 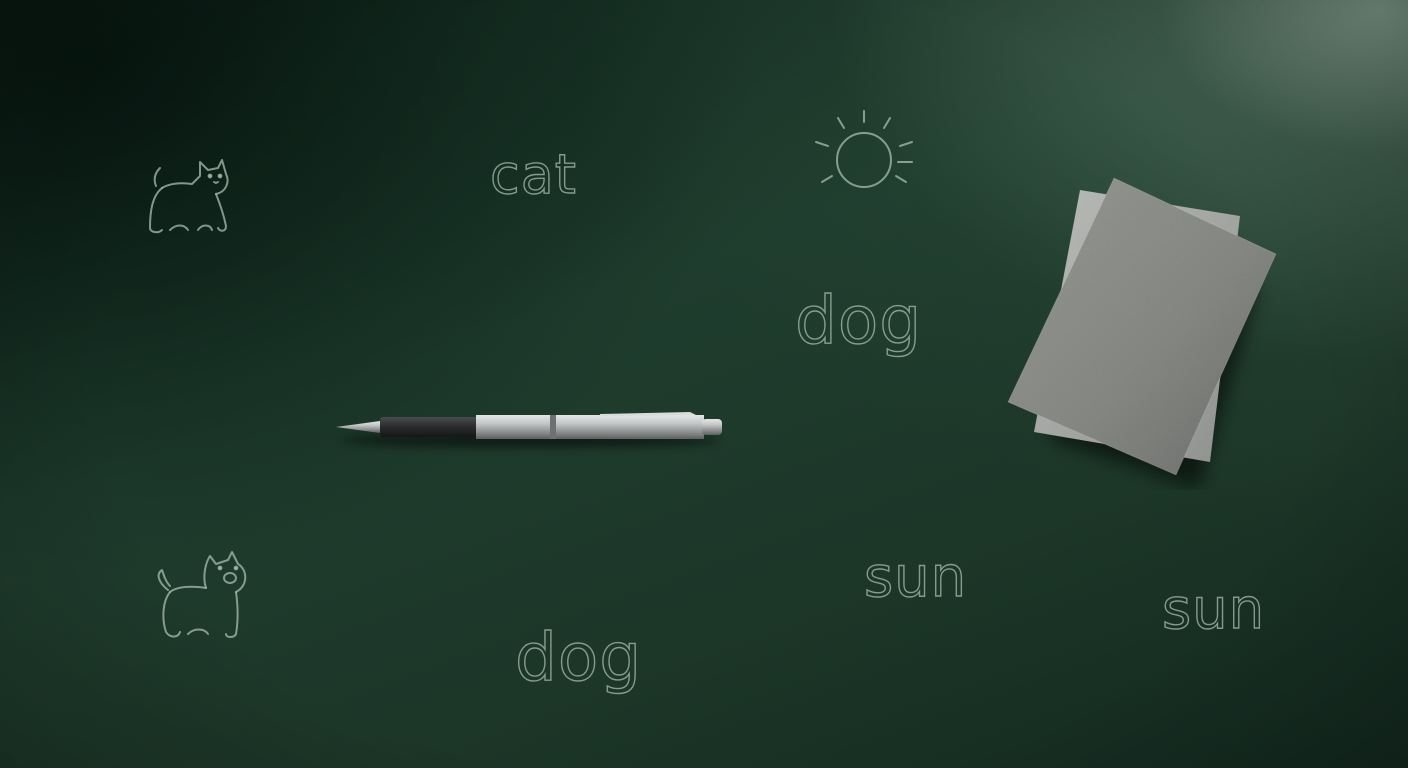 What do you see at coordinates (530, 430) in the screenshot?
I see `pen` at bounding box center [530, 430].